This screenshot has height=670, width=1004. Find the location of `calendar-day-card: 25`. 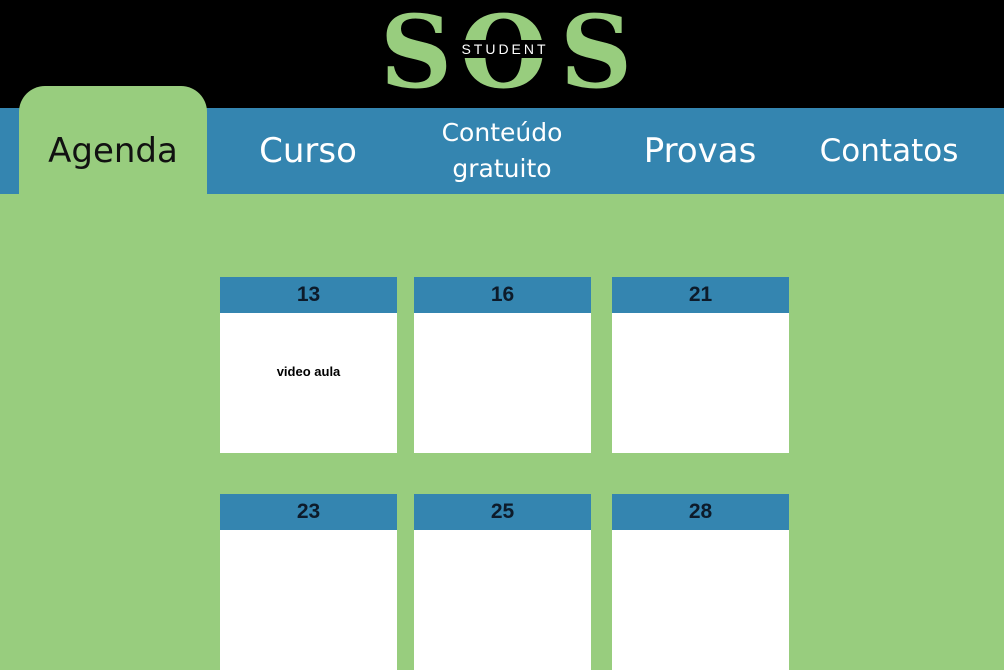

calendar-day-card: 25 is located at coordinates (502, 582).